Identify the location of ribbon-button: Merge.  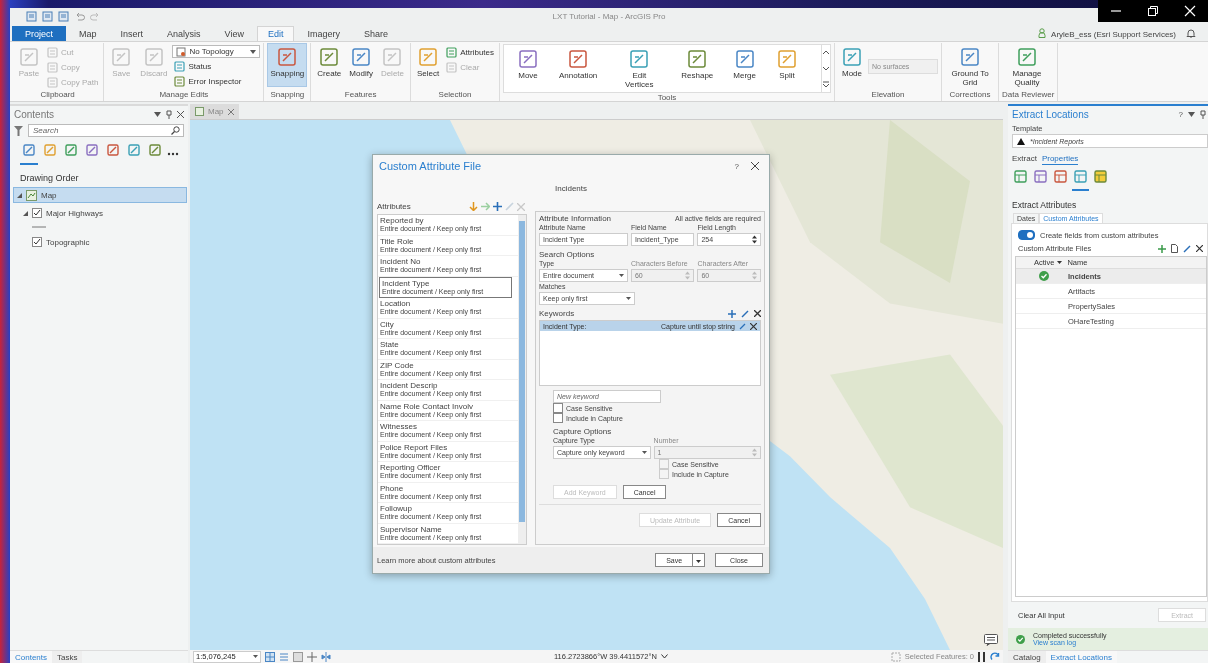
(744, 67).